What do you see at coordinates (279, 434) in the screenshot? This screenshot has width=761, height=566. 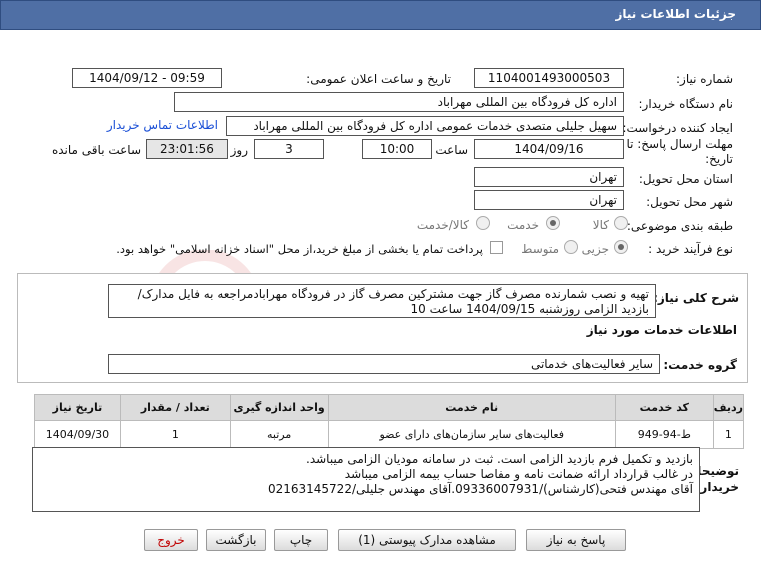 I see `cell-unit: مرتبه` at bounding box center [279, 434].